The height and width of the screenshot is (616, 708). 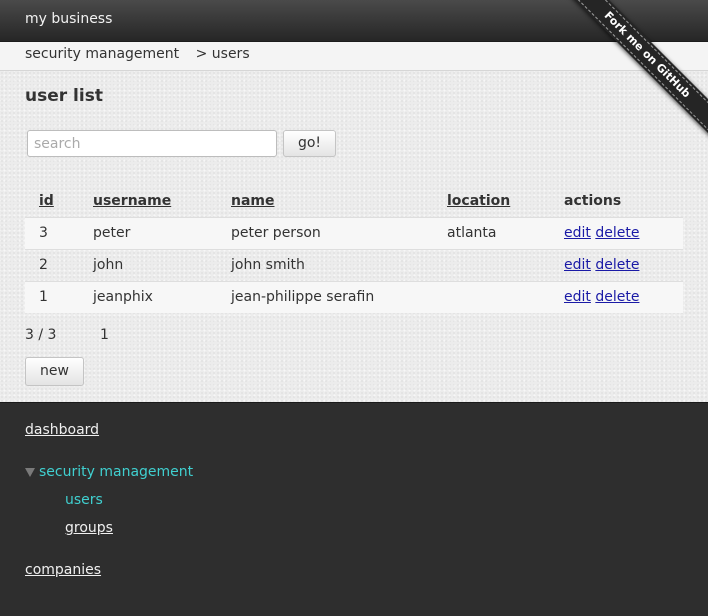 What do you see at coordinates (268, 265) in the screenshot?
I see `cell-name: john smith` at bounding box center [268, 265].